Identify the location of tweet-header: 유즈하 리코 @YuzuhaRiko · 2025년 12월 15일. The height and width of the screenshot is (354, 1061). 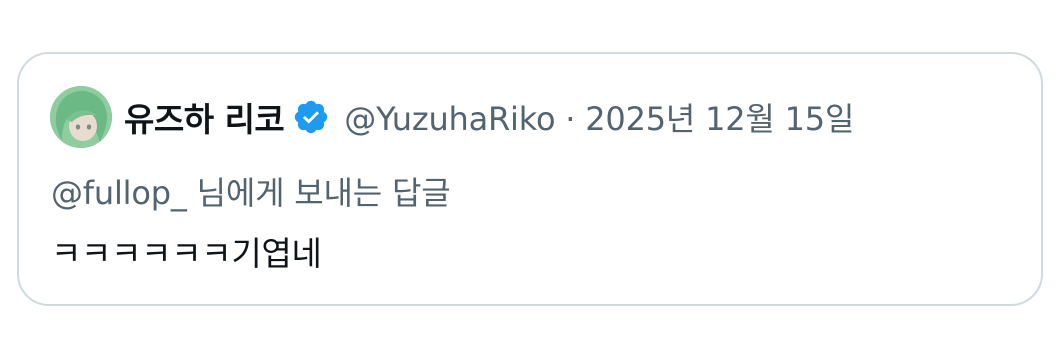
(452, 117).